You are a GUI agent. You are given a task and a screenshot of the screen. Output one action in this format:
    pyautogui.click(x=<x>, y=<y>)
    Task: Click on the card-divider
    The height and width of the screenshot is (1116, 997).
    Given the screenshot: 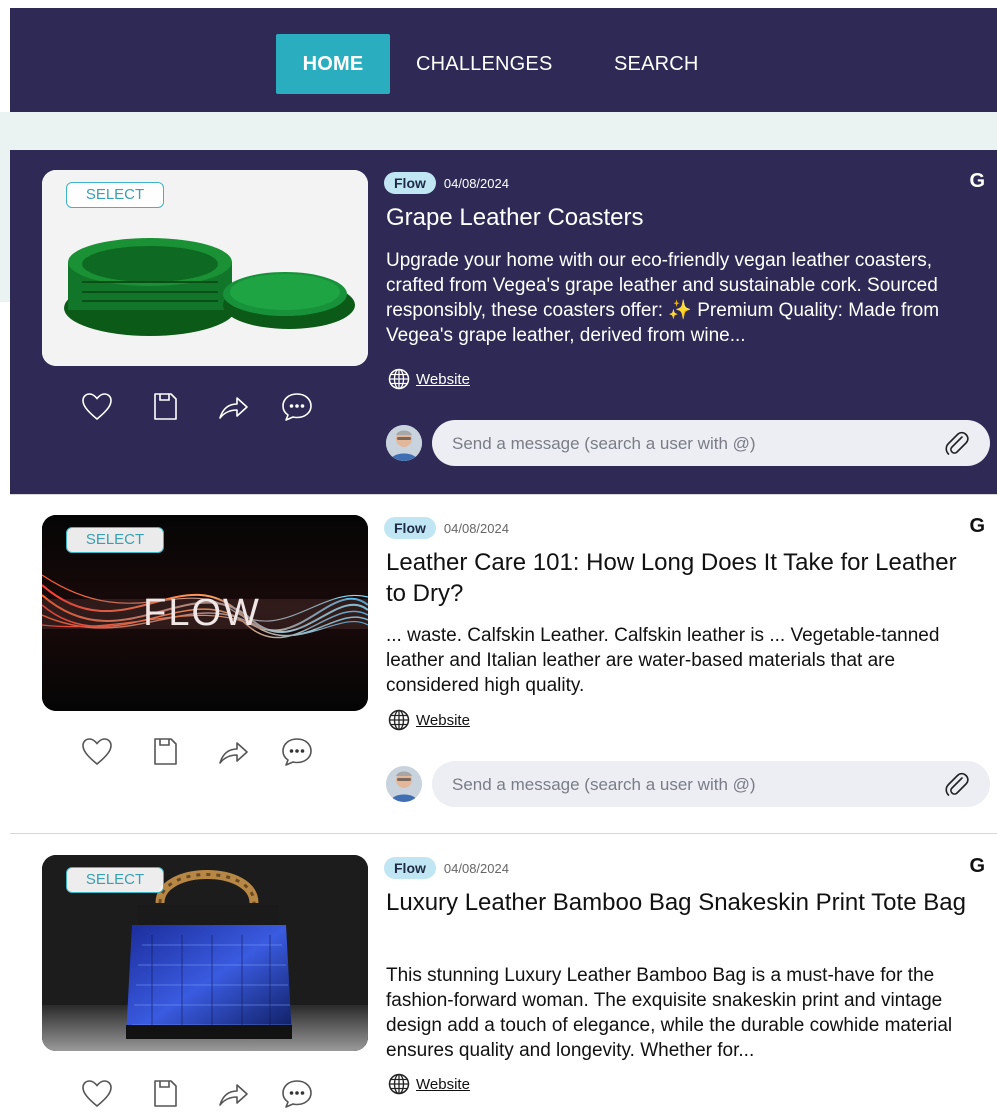 What is the action you would take?
    pyautogui.click(x=503, y=833)
    